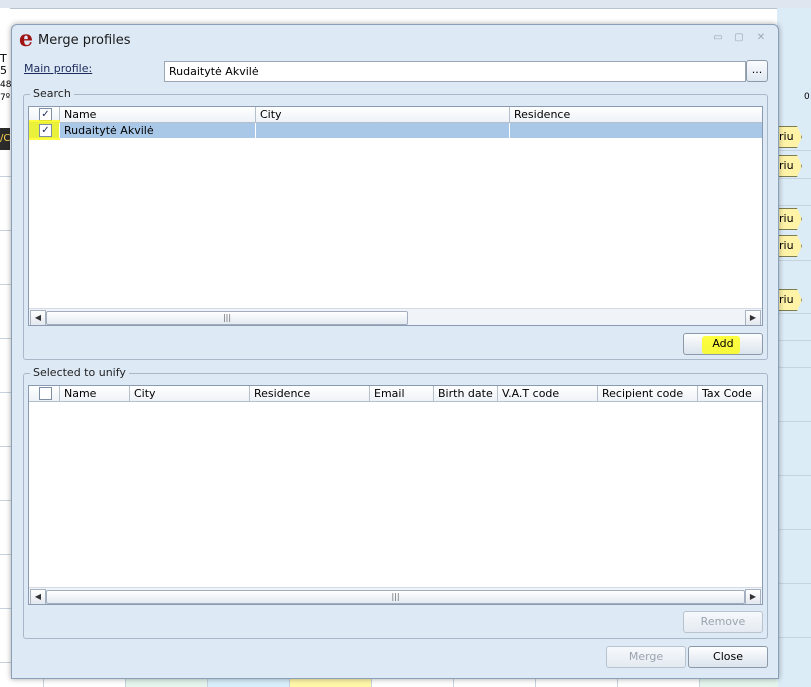 This screenshot has height=687, width=811. What do you see at coordinates (807, 97) in the screenshot?
I see `background-number: 0` at bounding box center [807, 97].